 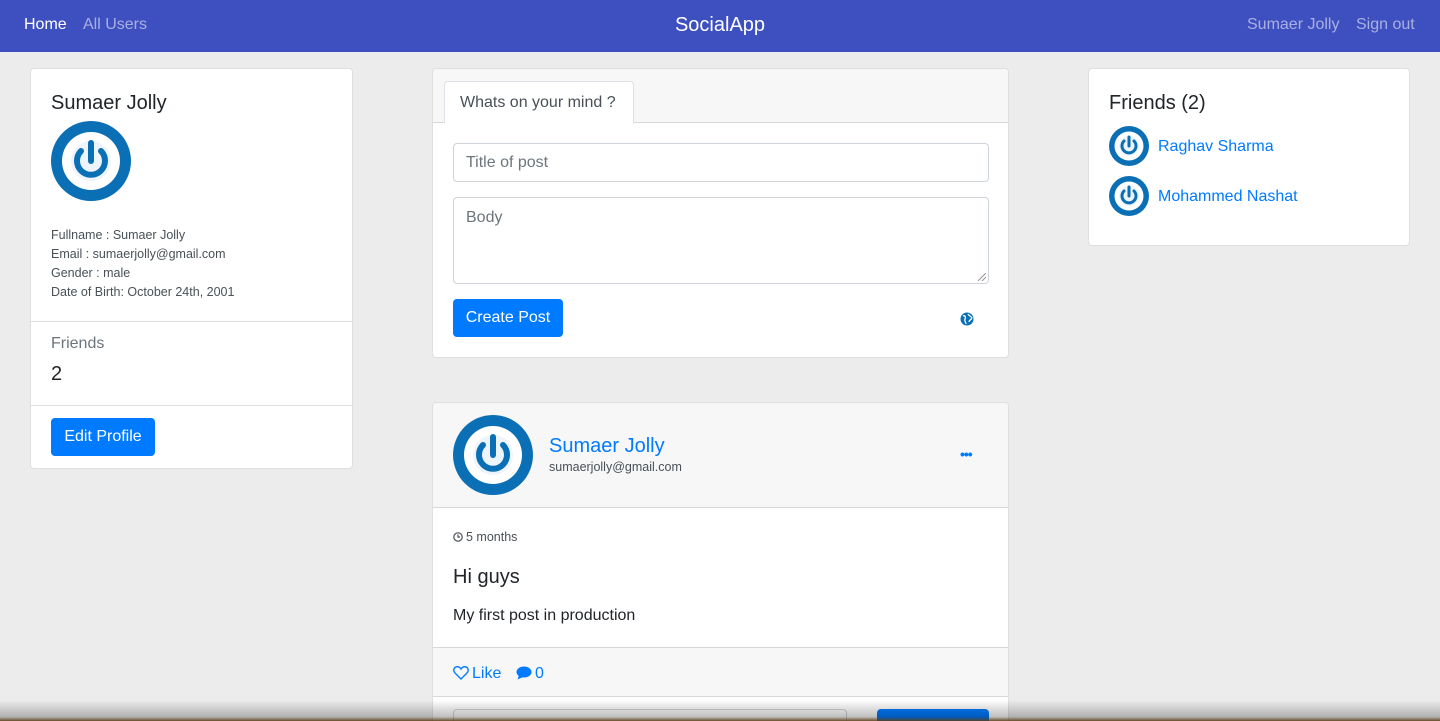 I want to click on nav-user-link: Sumaer Jolly, so click(x=1293, y=25).